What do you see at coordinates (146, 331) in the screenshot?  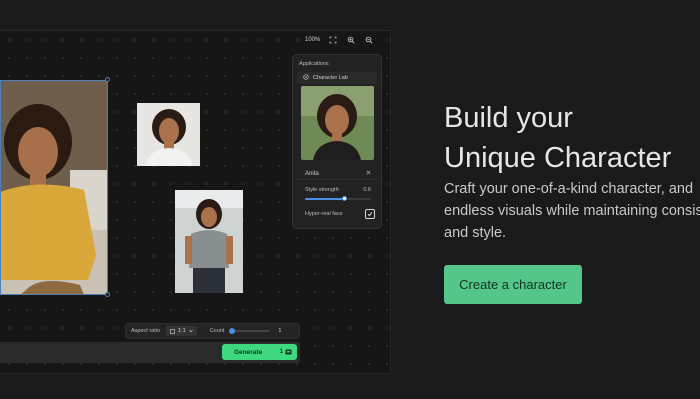 I see `aspect-ratio-label: Aspect ratio` at bounding box center [146, 331].